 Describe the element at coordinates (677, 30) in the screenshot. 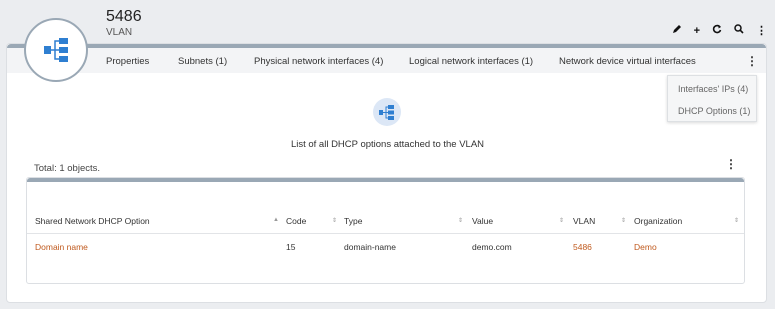

I see `edit-icon` at that location.